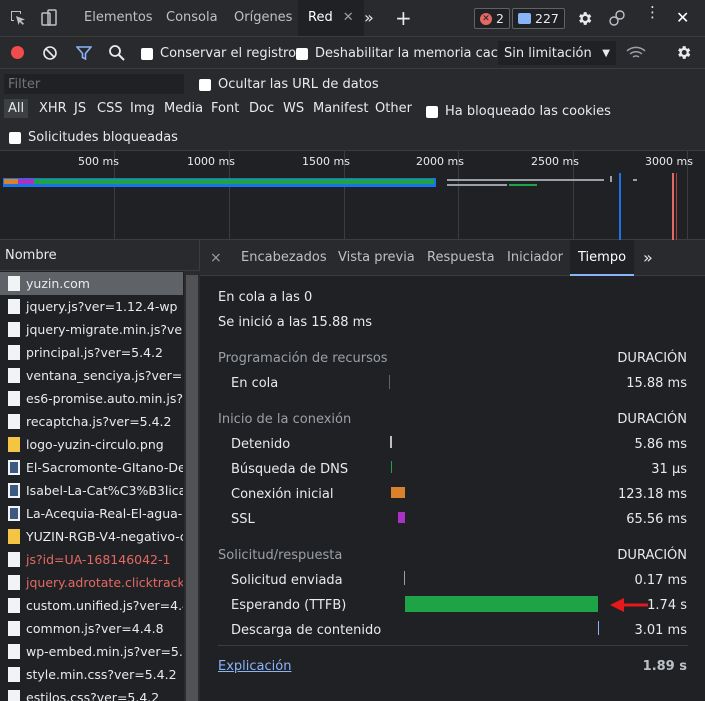  Describe the element at coordinates (584, 20) in the screenshot. I see `settings-gear-icon` at that location.